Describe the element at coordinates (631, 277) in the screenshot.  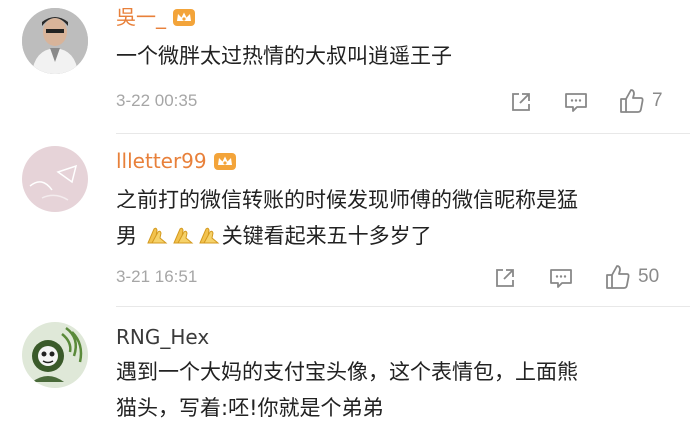
I see `like-button: 50` at that location.